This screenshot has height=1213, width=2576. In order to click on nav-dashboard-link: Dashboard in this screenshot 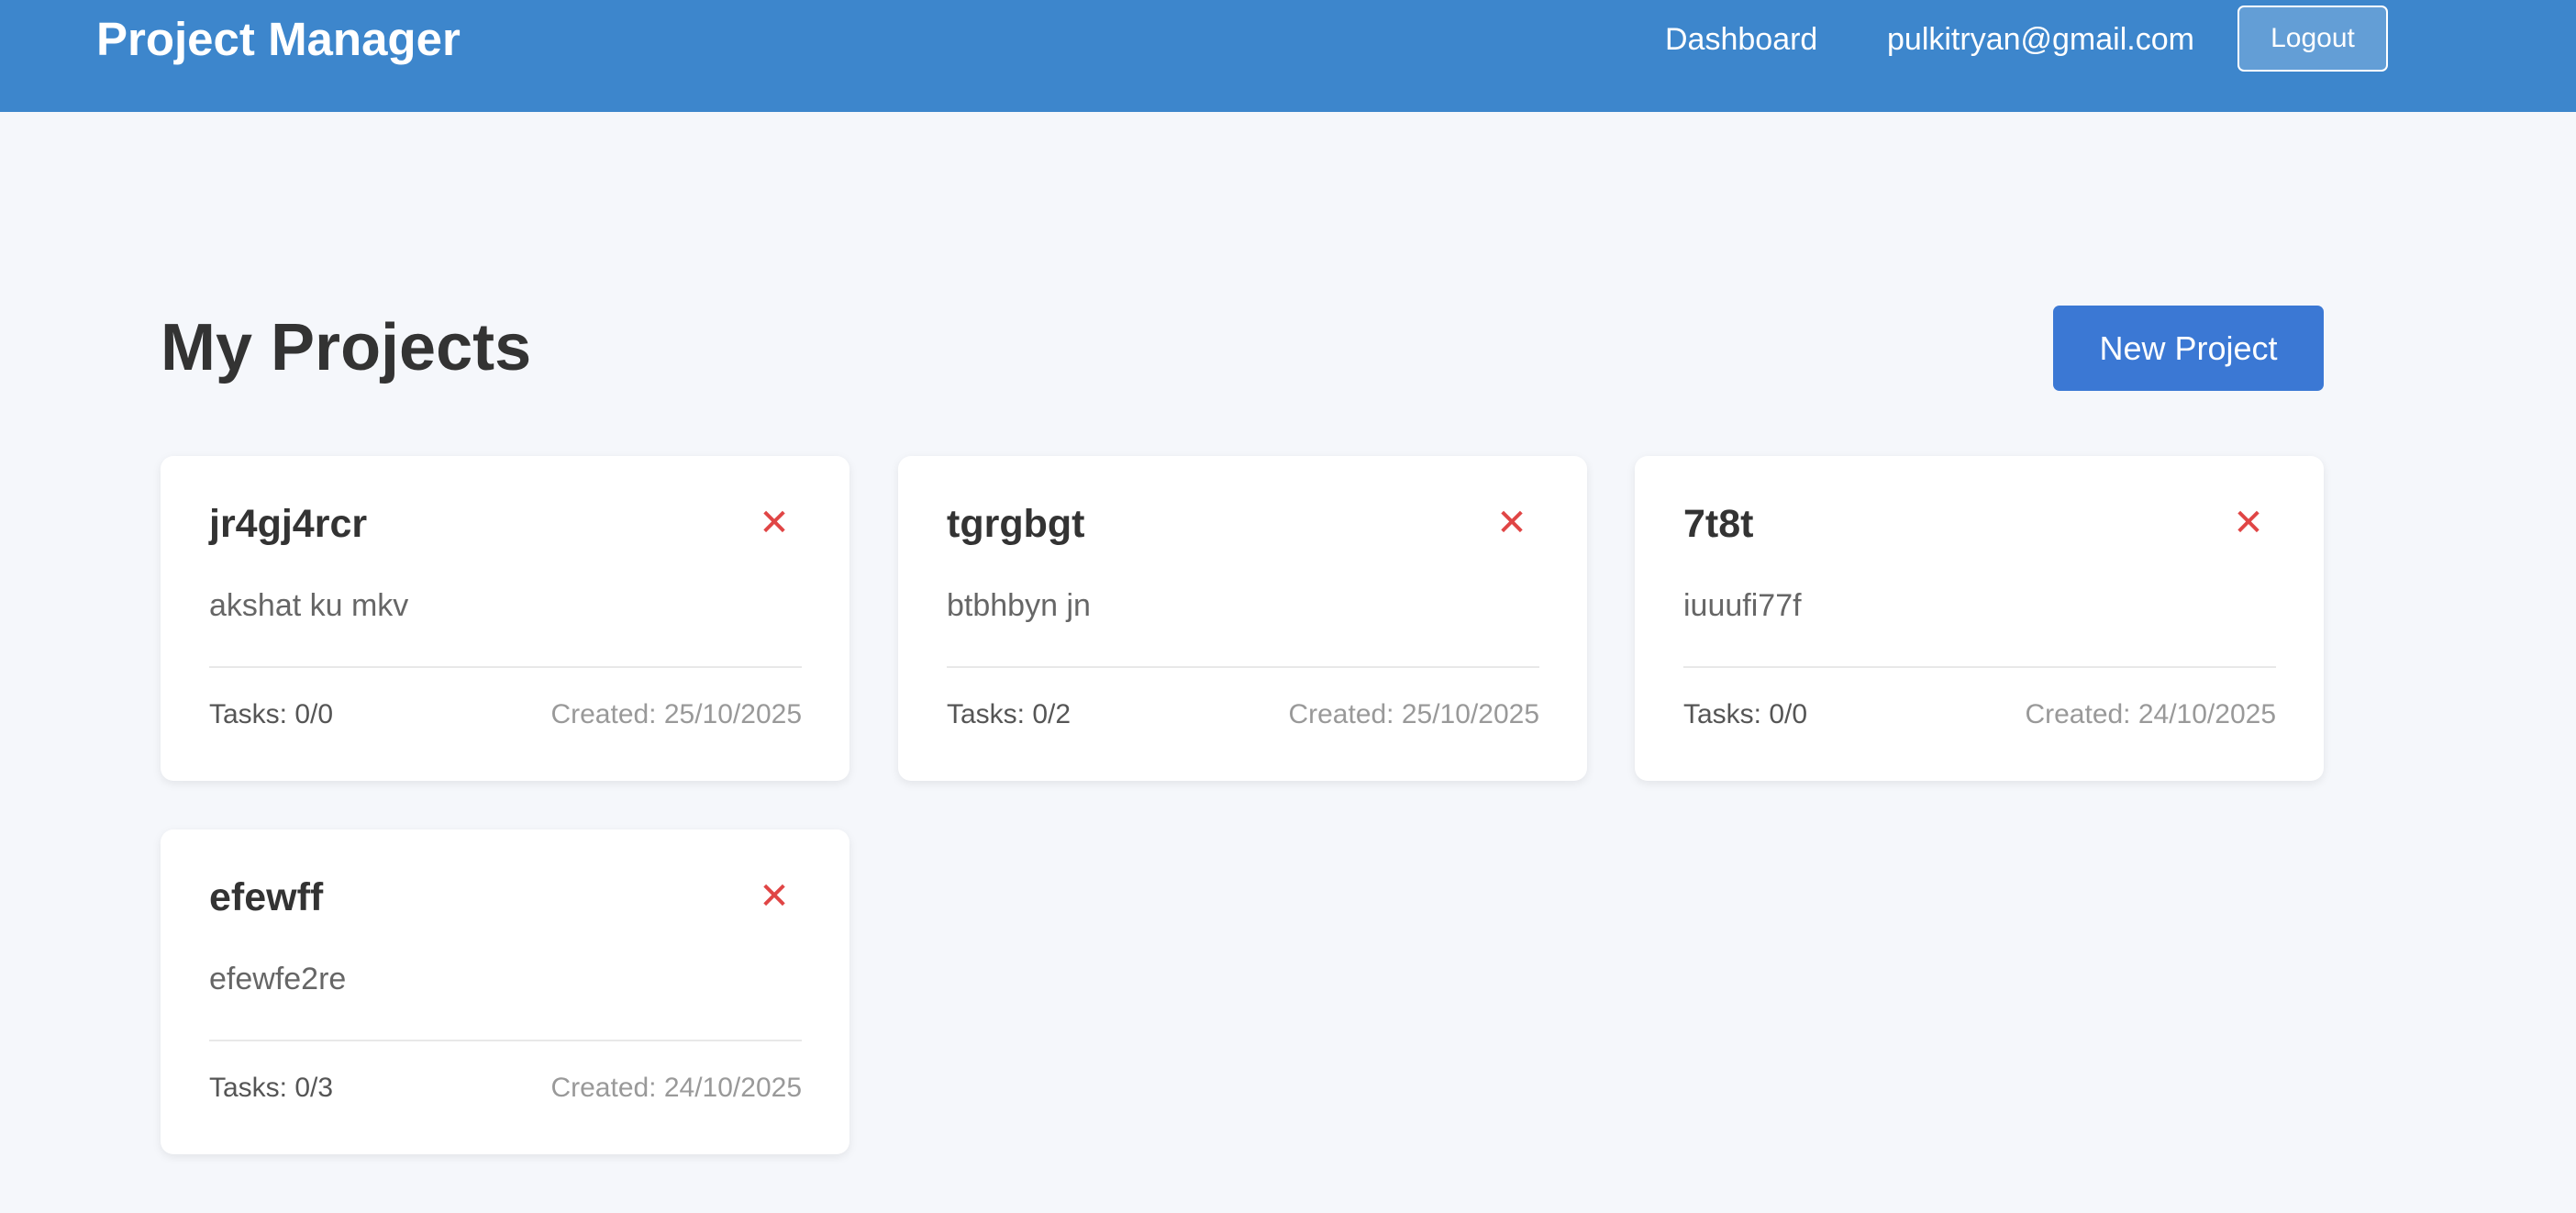, I will do `click(1741, 40)`.